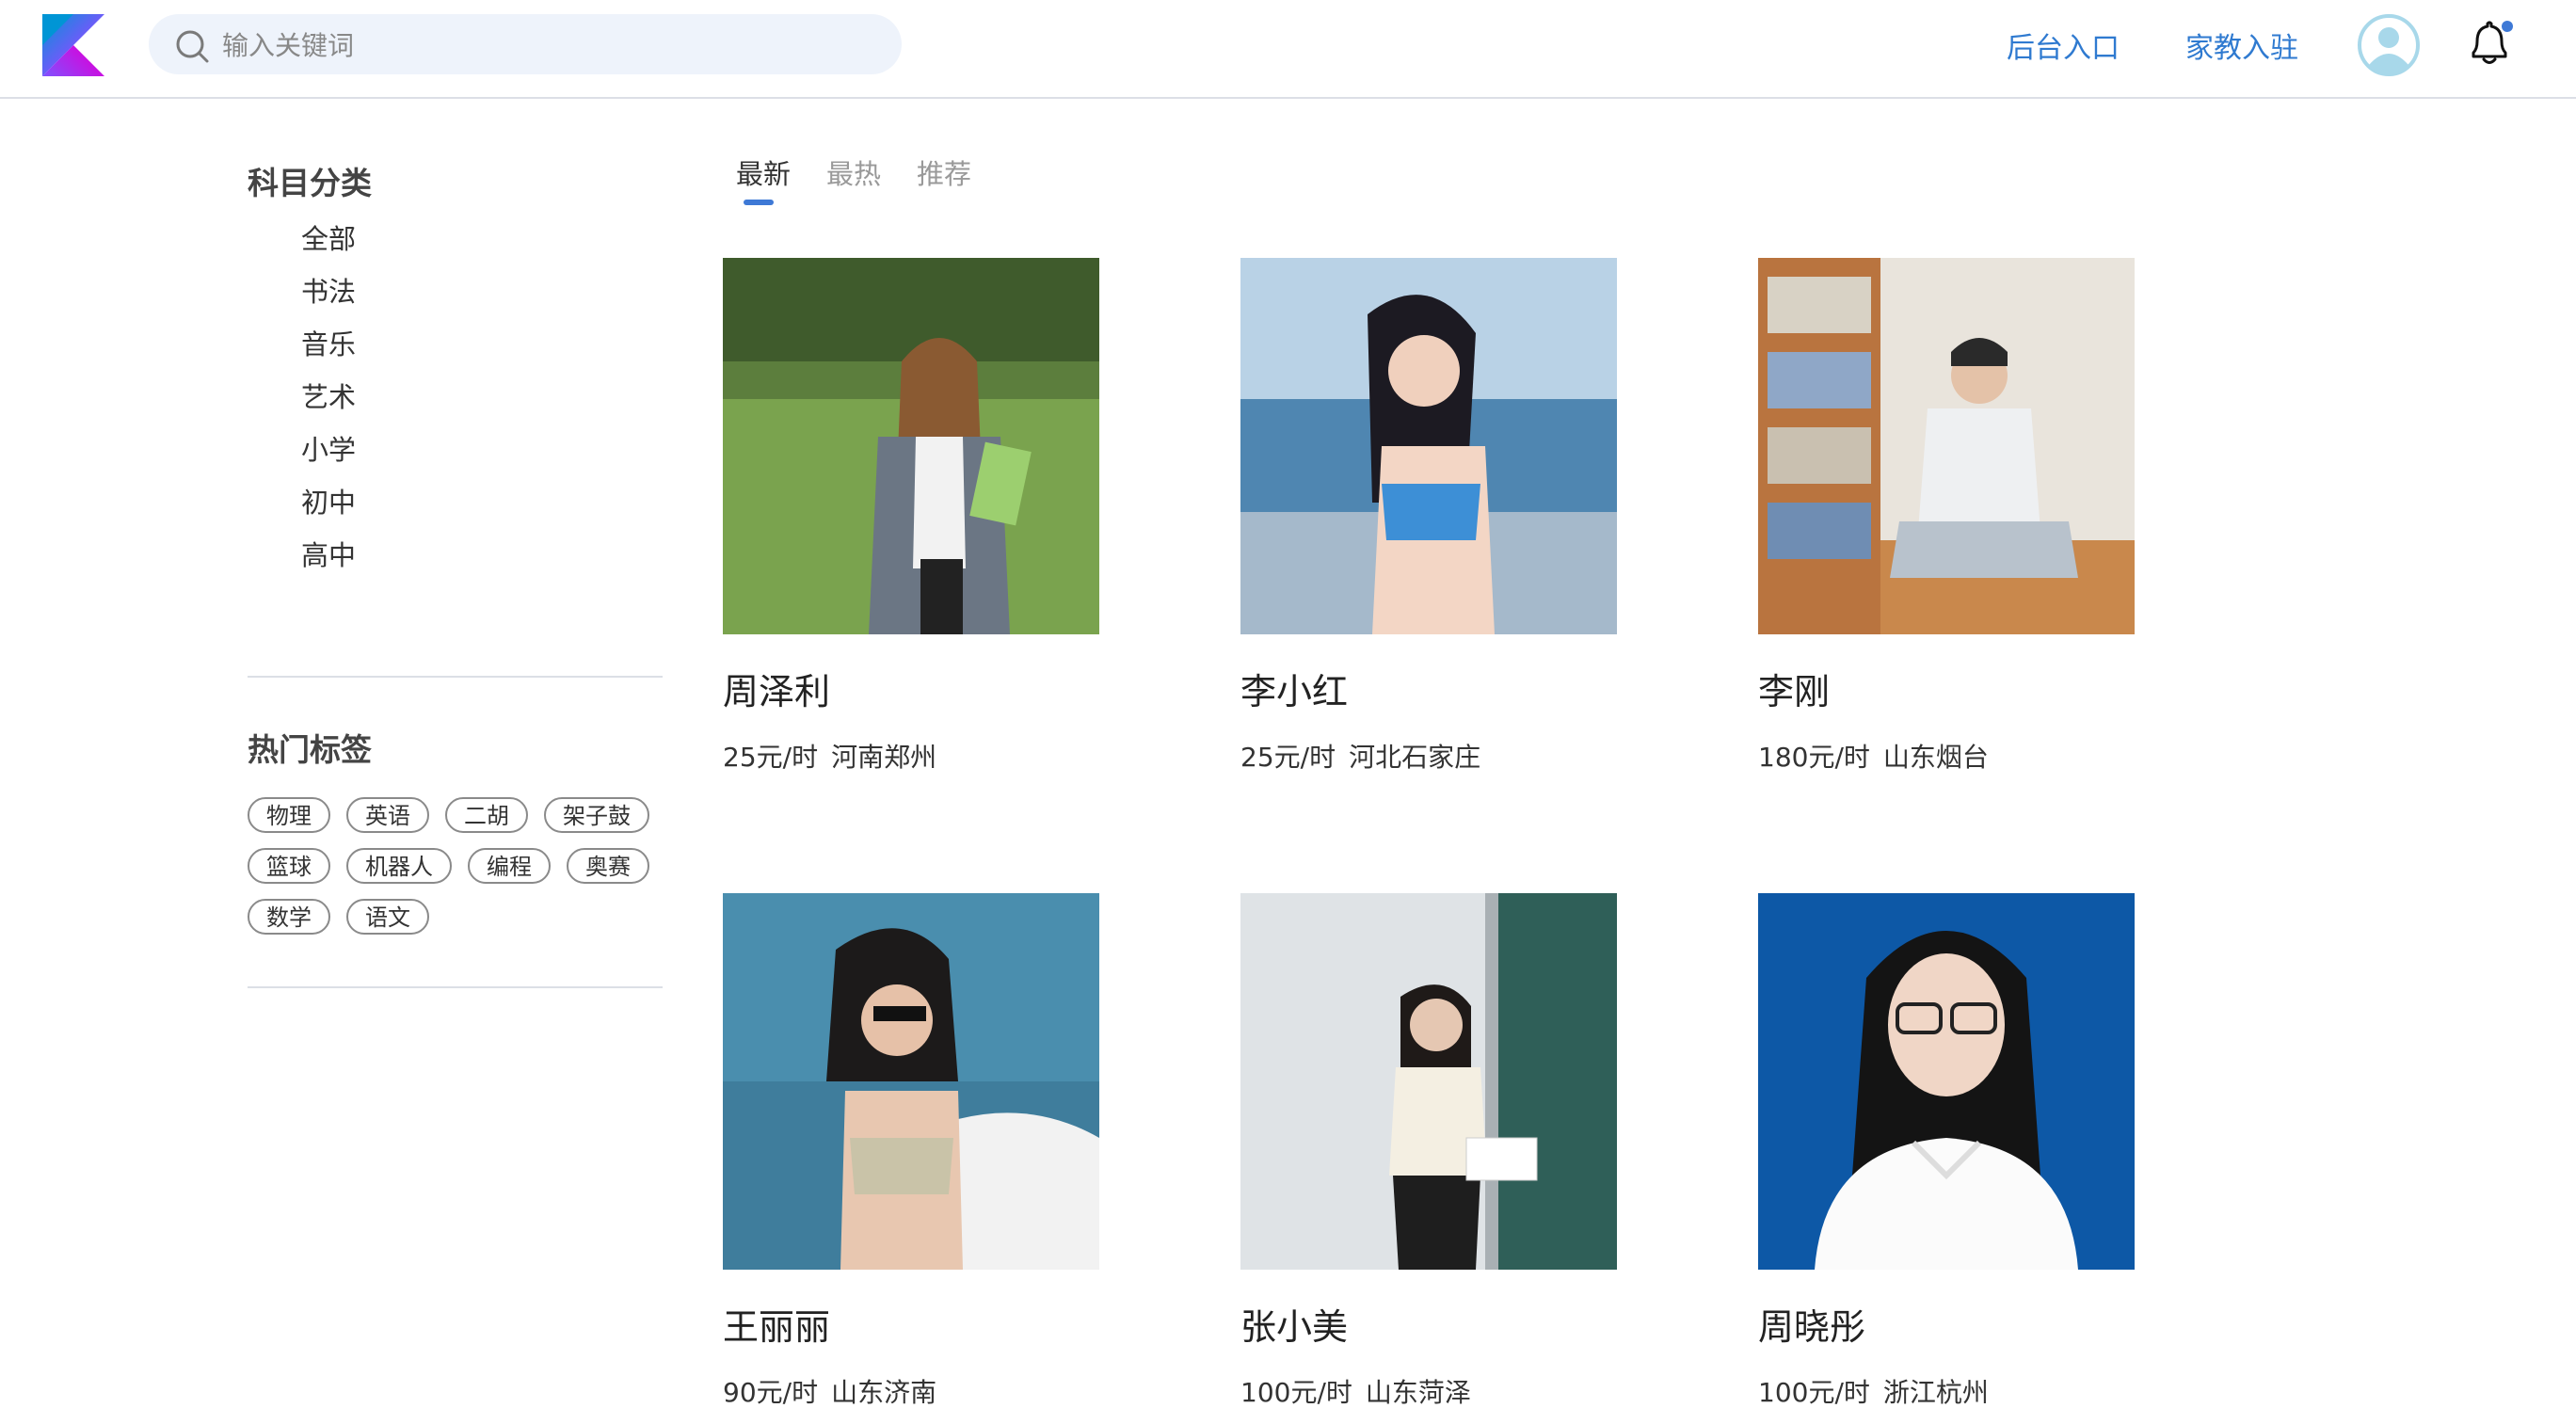 The height and width of the screenshot is (1424, 2576). I want to click on tutor-meta: 180元/时 山东烟台, so click(1946, 756).